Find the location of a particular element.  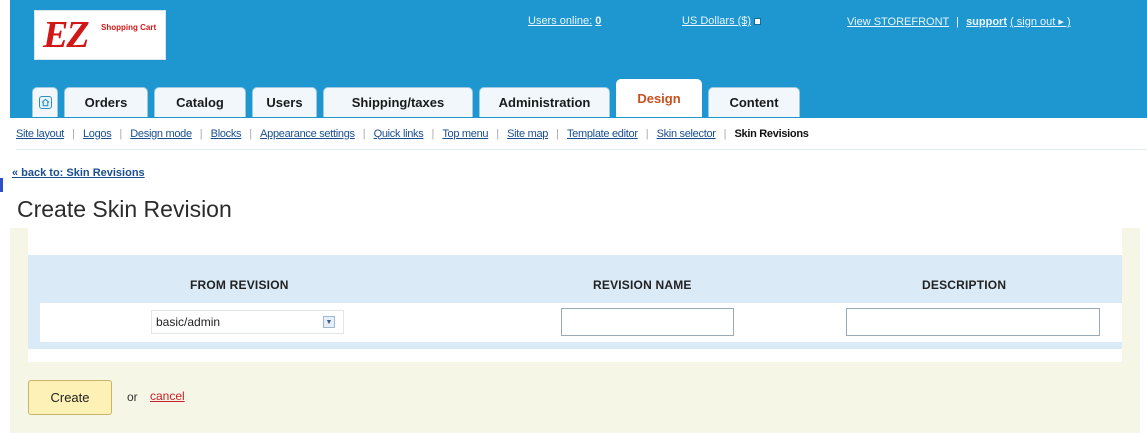

subnav-skin-selector: Skin selector is located at coordinates (686, 134).